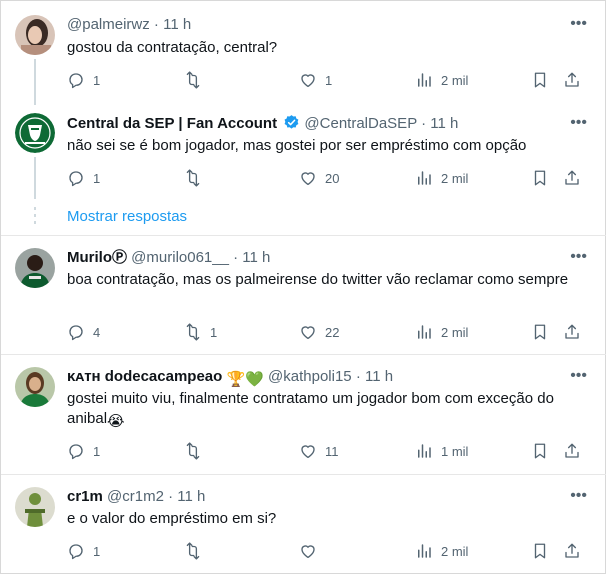  I want to click on like-button: 1, so click(315, 80).